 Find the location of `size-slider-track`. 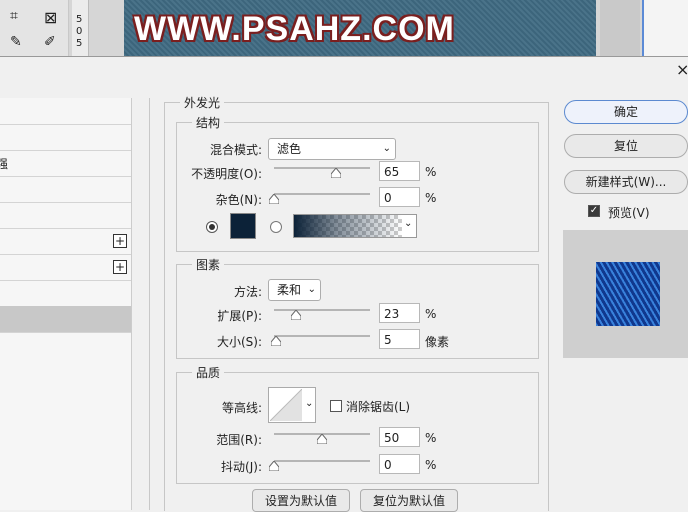

size-slider-track is located at coordinates (322, 336).